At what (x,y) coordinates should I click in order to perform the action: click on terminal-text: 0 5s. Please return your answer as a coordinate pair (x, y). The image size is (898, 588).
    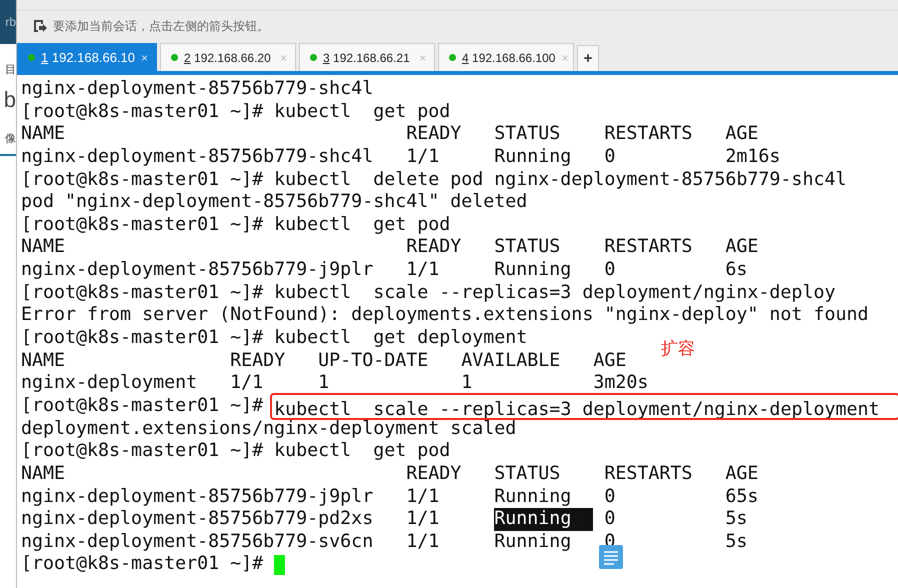
    Looking at the image, I should click on (675, 519).